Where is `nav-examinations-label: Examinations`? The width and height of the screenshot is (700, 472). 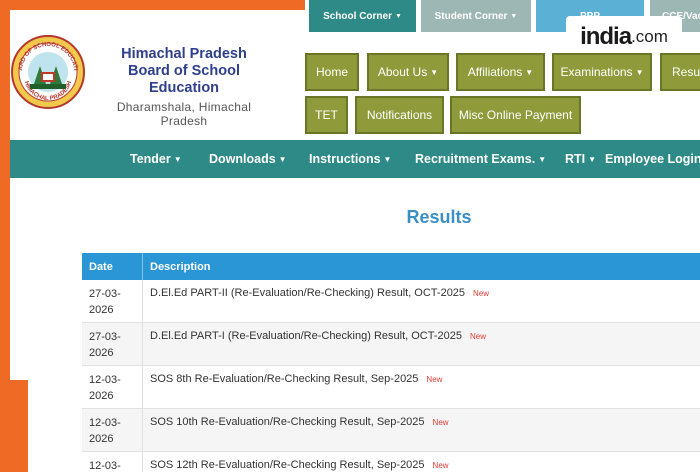 nav-examinations-label: Examinations is located at coordinates (596, 72).